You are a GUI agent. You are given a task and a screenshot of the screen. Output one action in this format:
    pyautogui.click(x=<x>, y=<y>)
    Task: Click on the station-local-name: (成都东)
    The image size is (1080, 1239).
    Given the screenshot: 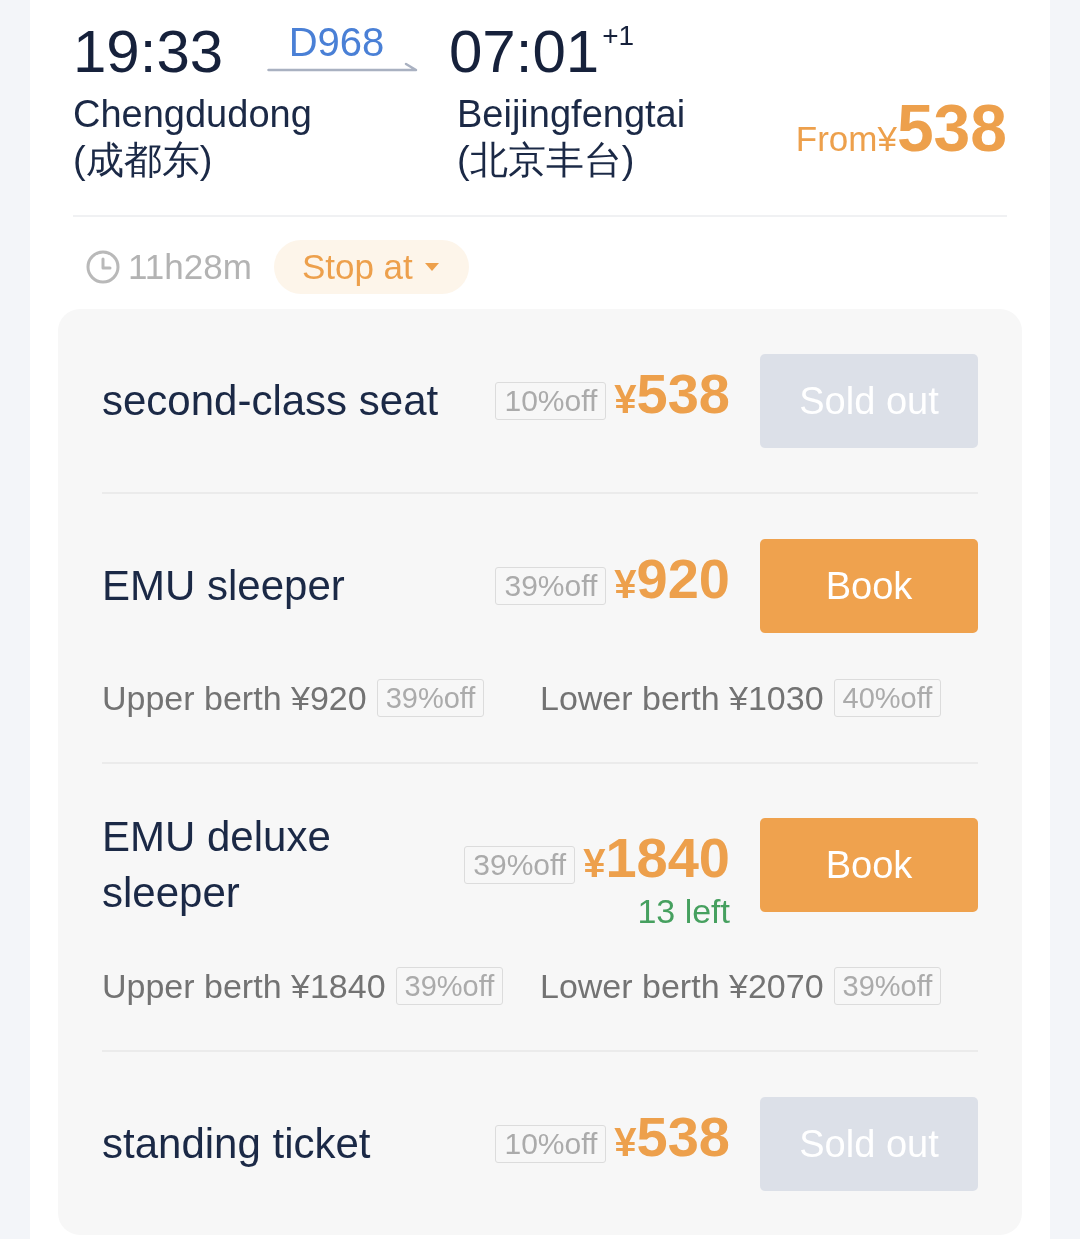 What is the action you would take?
    pyautogui.click(x=143, y=160)
    